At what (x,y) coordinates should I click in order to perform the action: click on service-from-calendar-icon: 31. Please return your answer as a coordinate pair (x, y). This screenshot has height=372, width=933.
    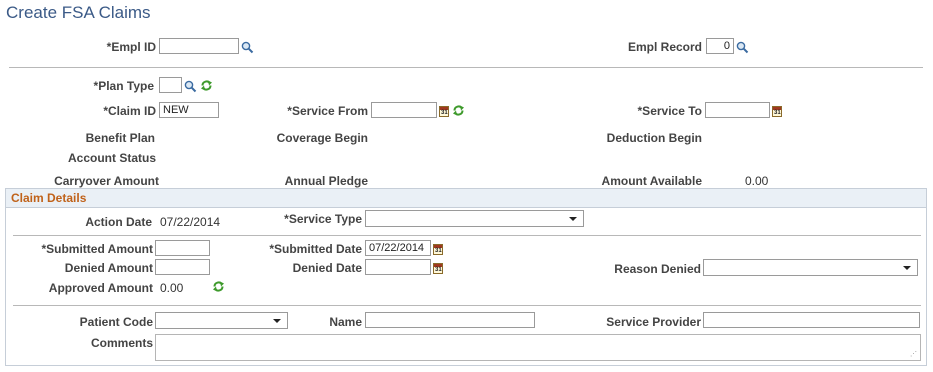
    Looking at the image, I should click on (444, 111).